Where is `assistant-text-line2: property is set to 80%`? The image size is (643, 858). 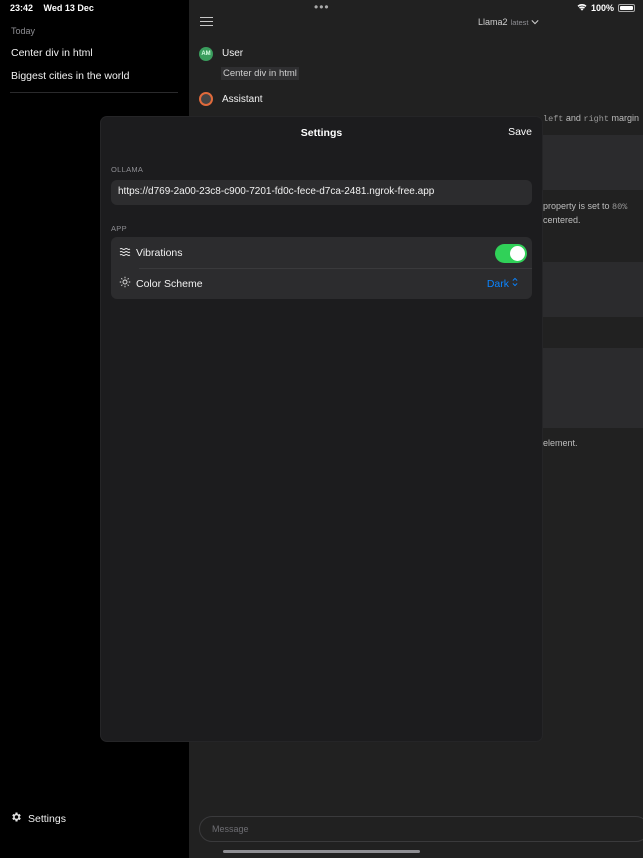
assistant-text-line2: property is set to 80% is located at coordinates (585, 206).